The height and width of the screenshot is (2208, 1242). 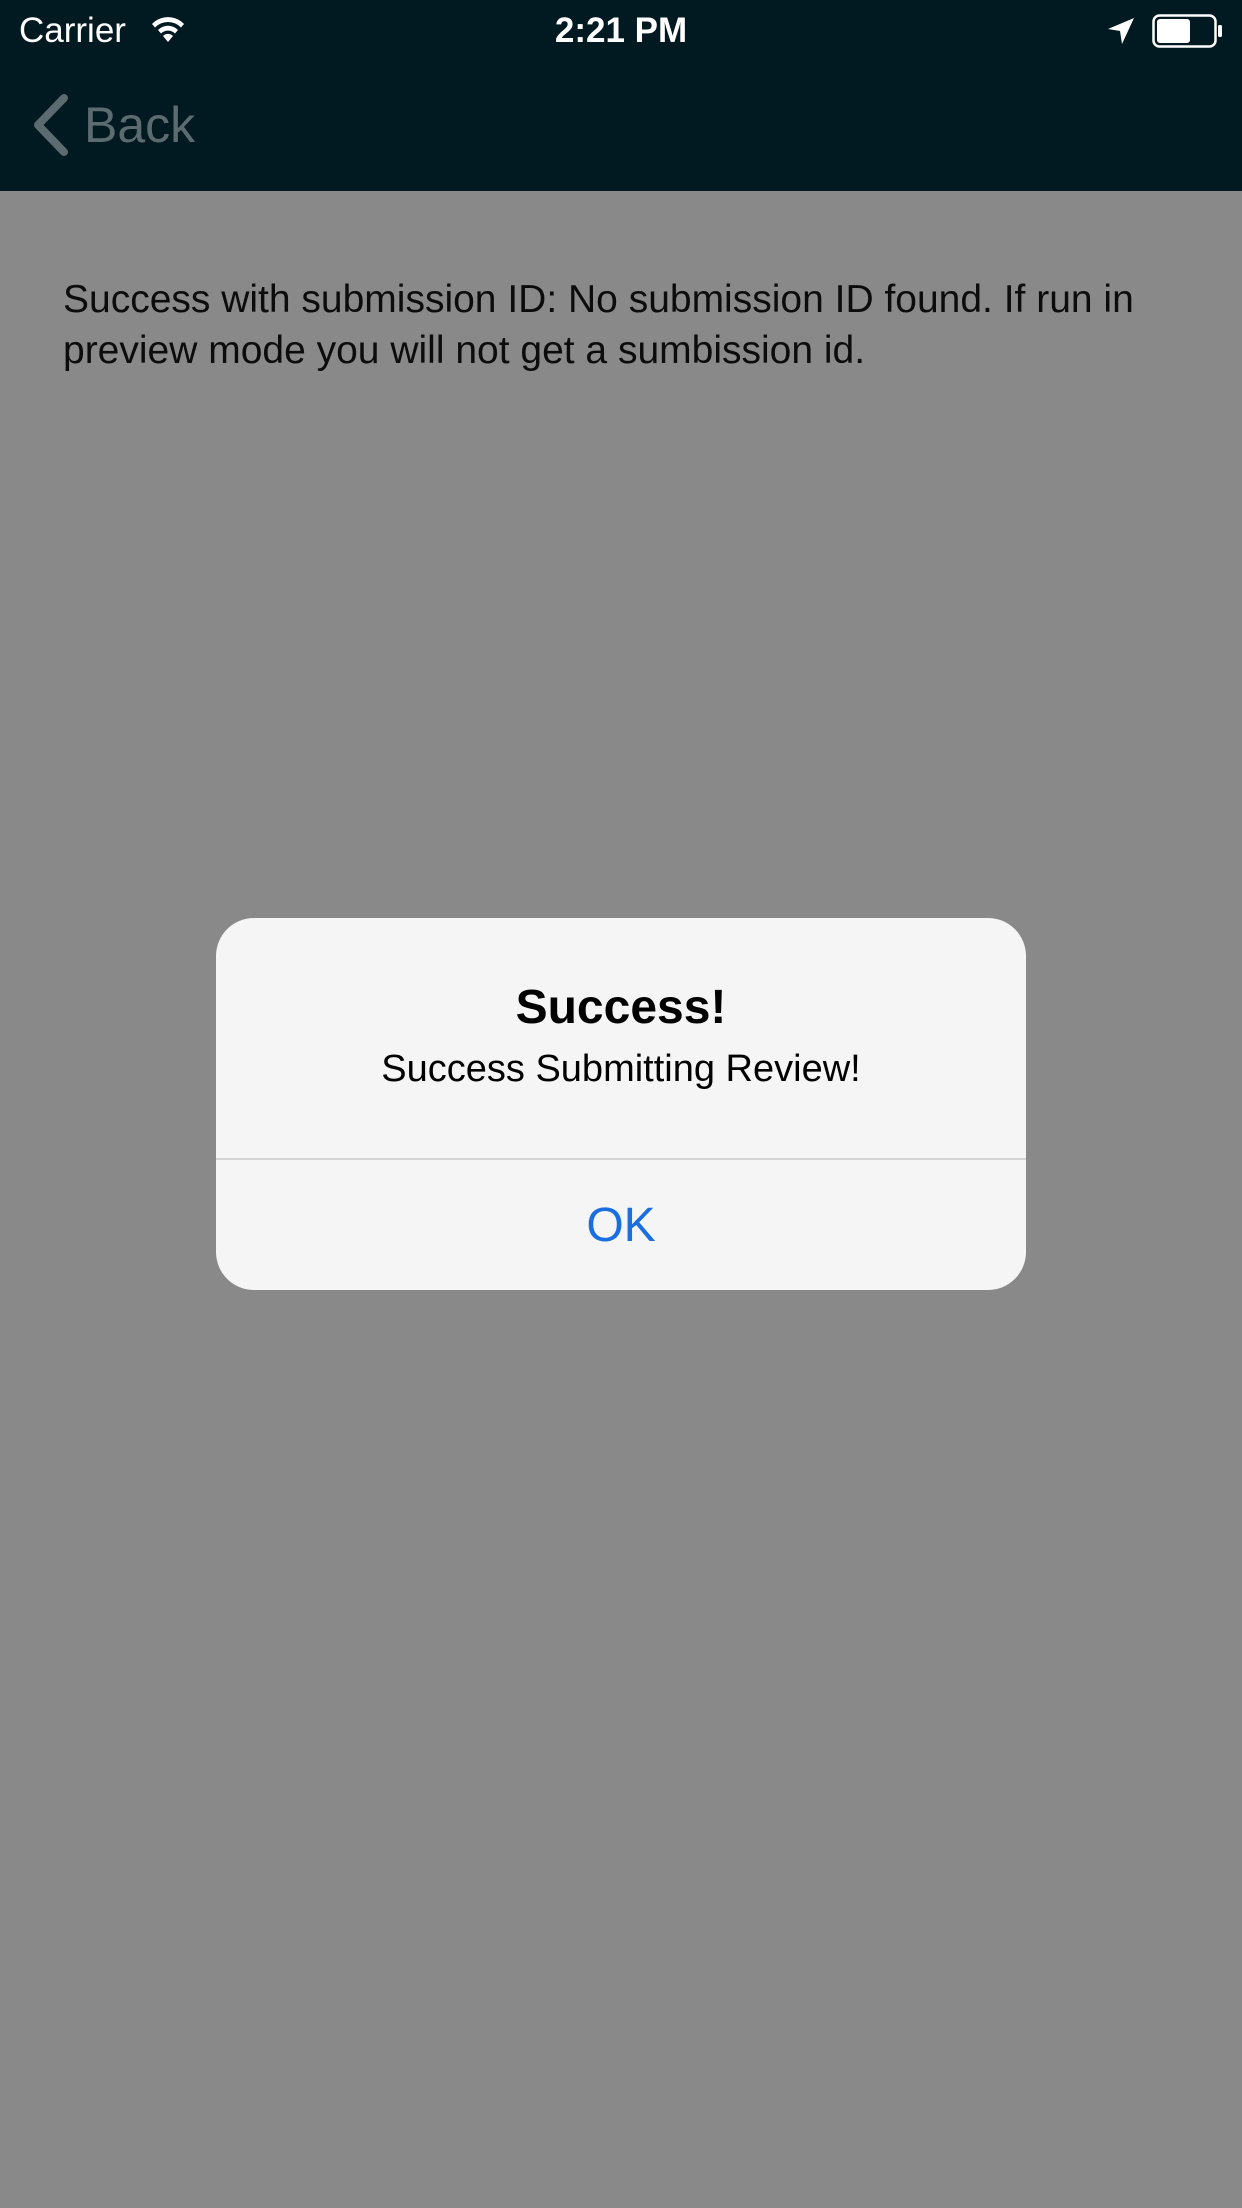 I want to click on alert-message: Success Submitting Review!, so click(x=621, y=1069).